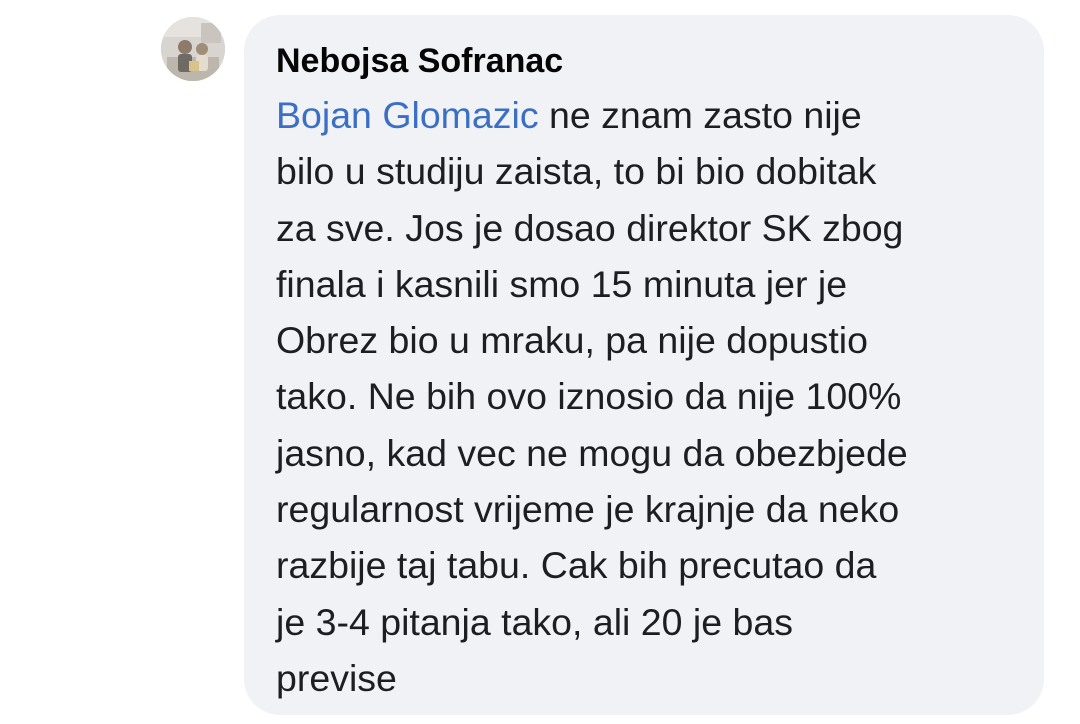 This screenshot has width=1080, height=724. Describe the element at coordinates (562, 283) in the screenshot. I see `comment-line: finala i kasnili smo 15 minuta jer je` at that location.